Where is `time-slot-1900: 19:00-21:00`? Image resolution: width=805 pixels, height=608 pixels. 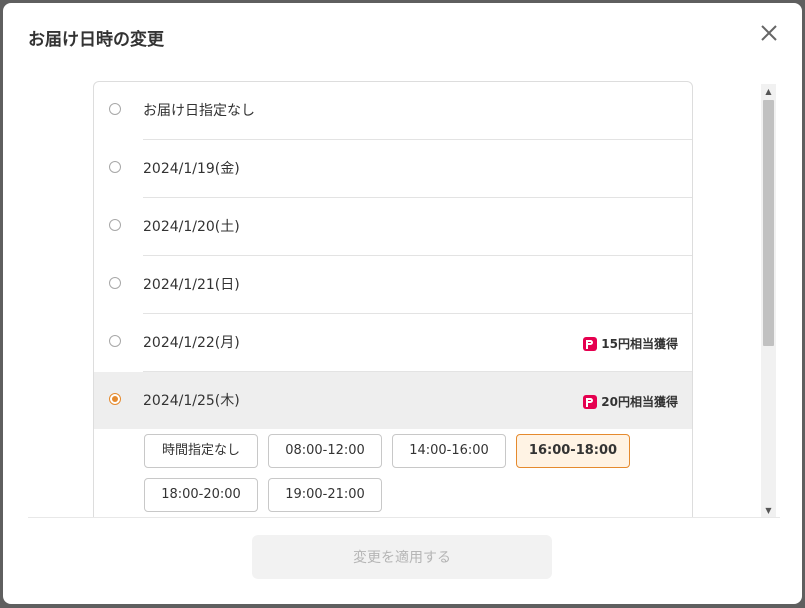 time-slot-1900: 19:00-21:00 is located at coordinates (325, 495).